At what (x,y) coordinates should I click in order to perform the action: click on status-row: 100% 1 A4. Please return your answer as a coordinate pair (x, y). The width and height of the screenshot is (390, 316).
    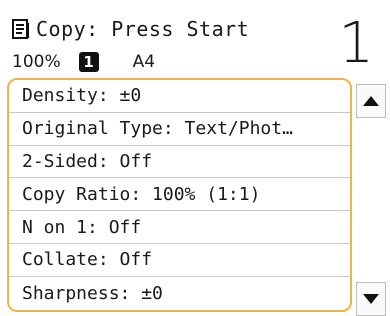
    Looking at the image, I should click on (83, 62).